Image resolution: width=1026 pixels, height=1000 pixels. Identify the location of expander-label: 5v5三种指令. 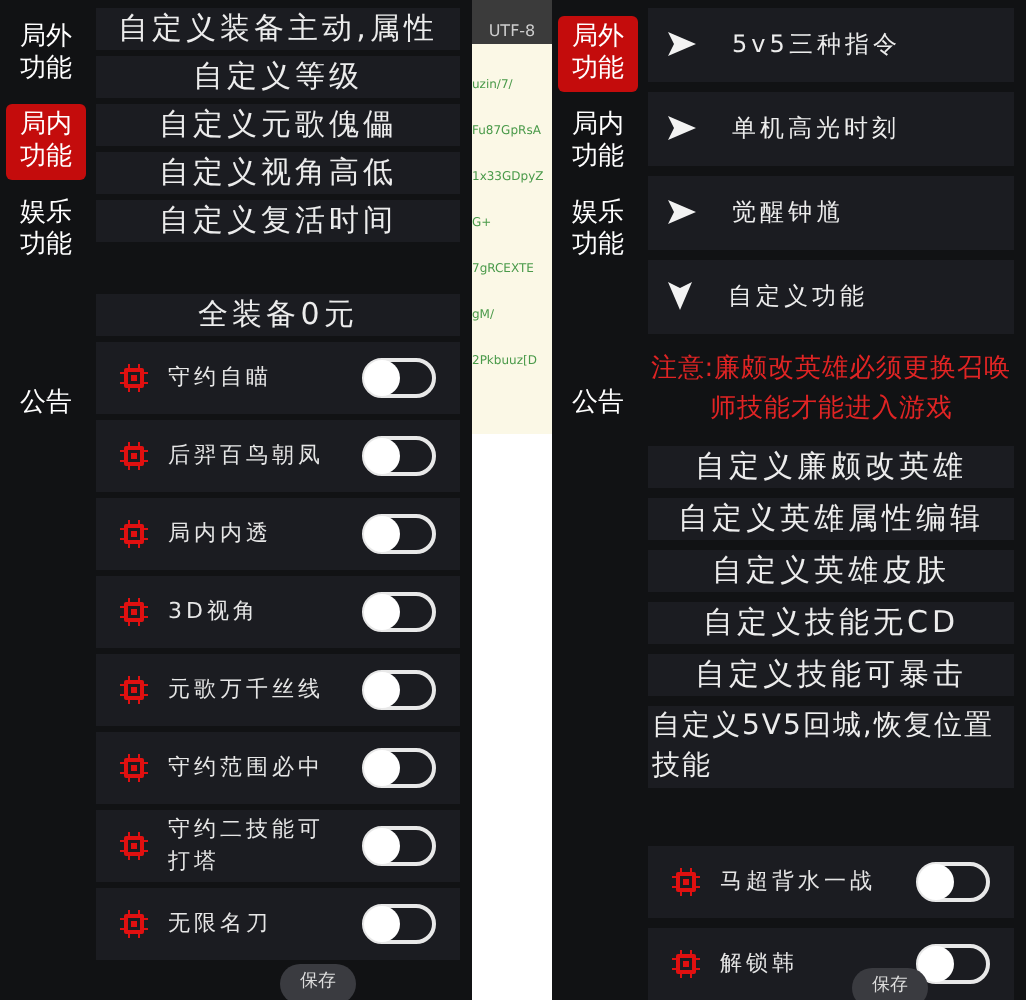
(816, 45).